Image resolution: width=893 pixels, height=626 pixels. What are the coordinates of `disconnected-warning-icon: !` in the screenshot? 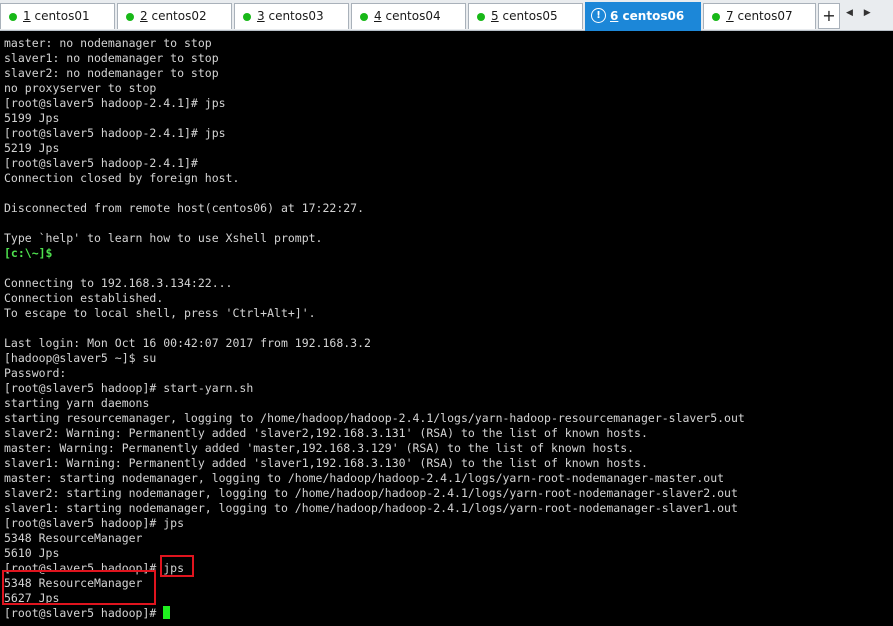 It's located at (598, 15).